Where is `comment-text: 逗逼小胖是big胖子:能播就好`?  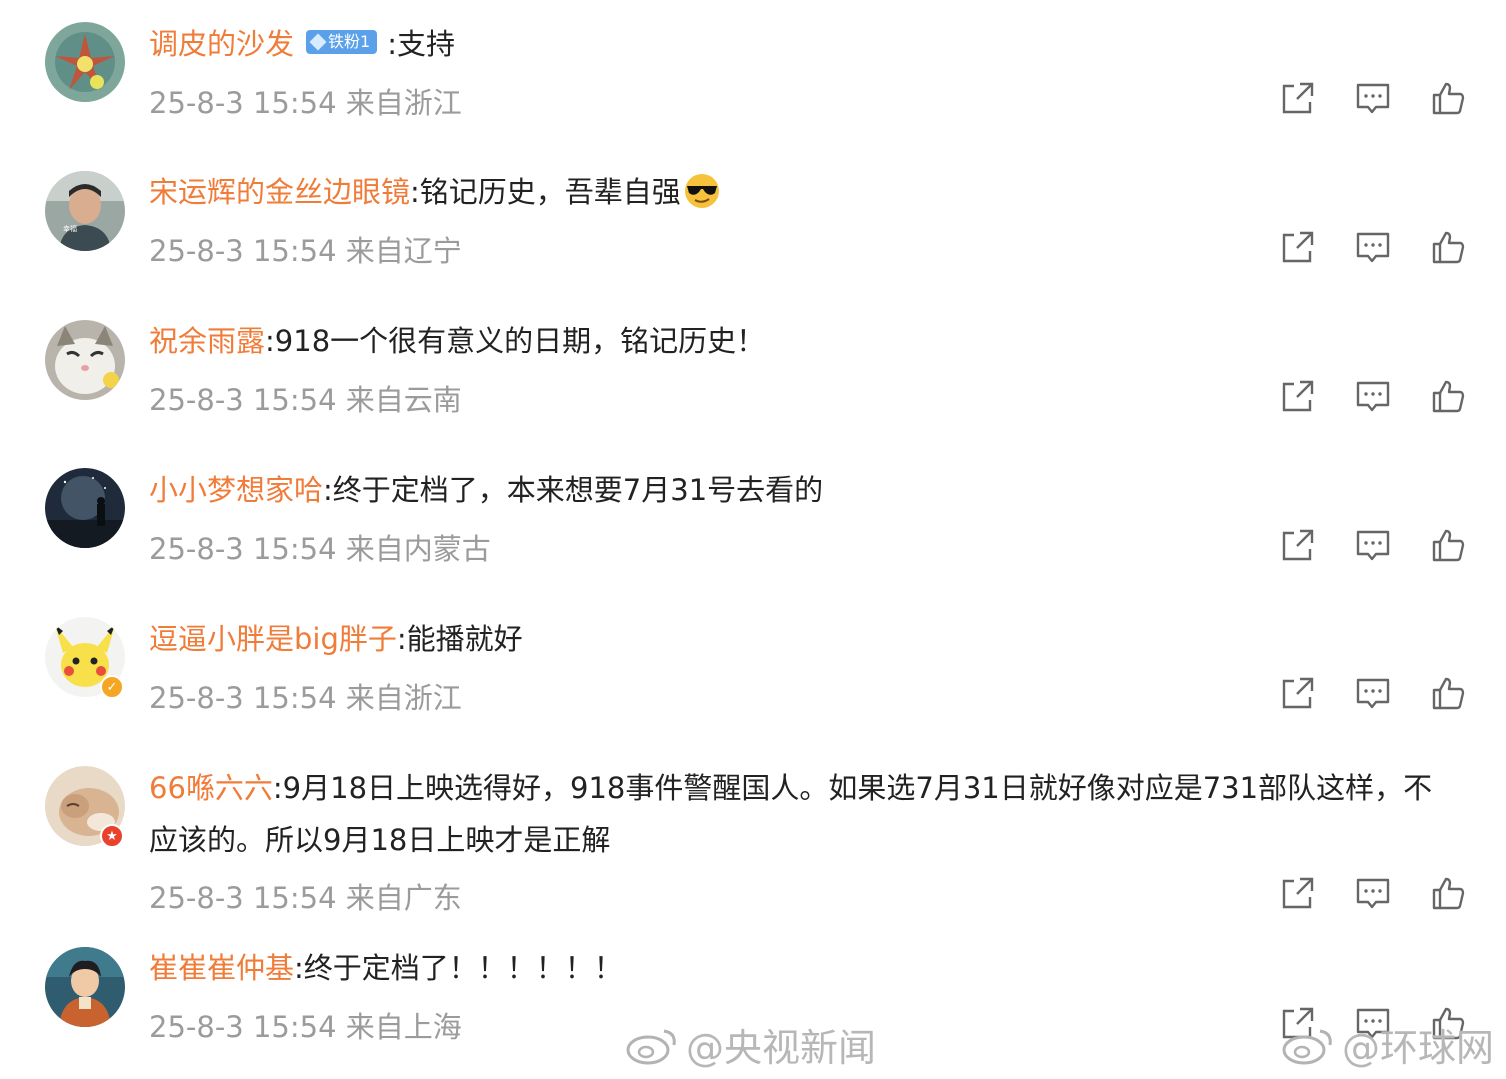 comment-text: 逗逼小胖是big胖子:能播就好 is located at coordinates (336, 639).